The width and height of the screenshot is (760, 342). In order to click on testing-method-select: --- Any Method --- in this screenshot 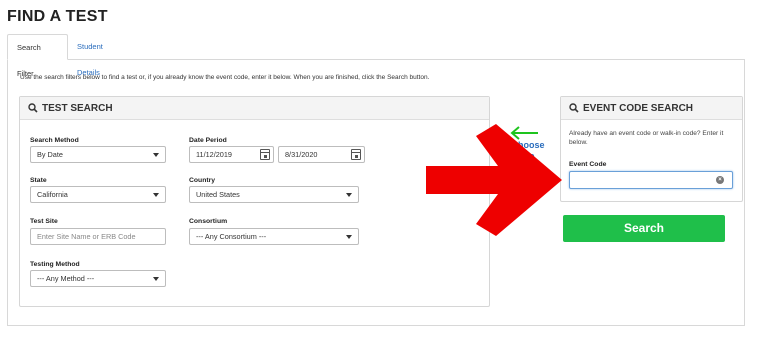, I will do `click(98, 278)`.